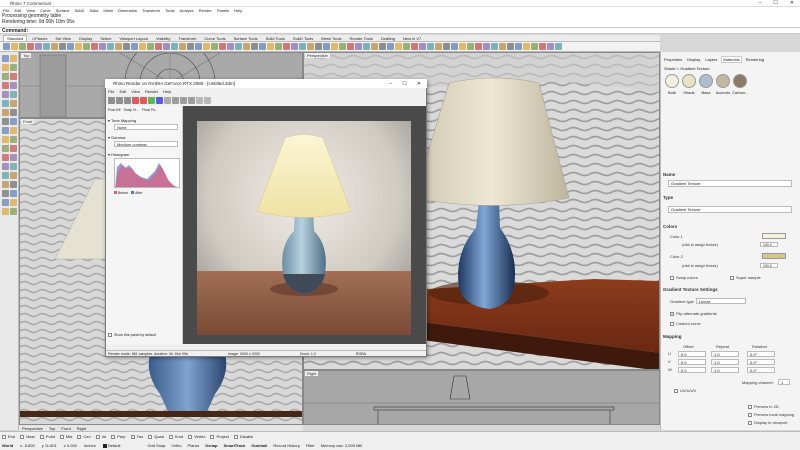 Image resolution: width=800 pixels, height=450 pixels. Describe the element at coordinates (775, 3) in the screenshot. I see `maximize-button: ☐` at that location.